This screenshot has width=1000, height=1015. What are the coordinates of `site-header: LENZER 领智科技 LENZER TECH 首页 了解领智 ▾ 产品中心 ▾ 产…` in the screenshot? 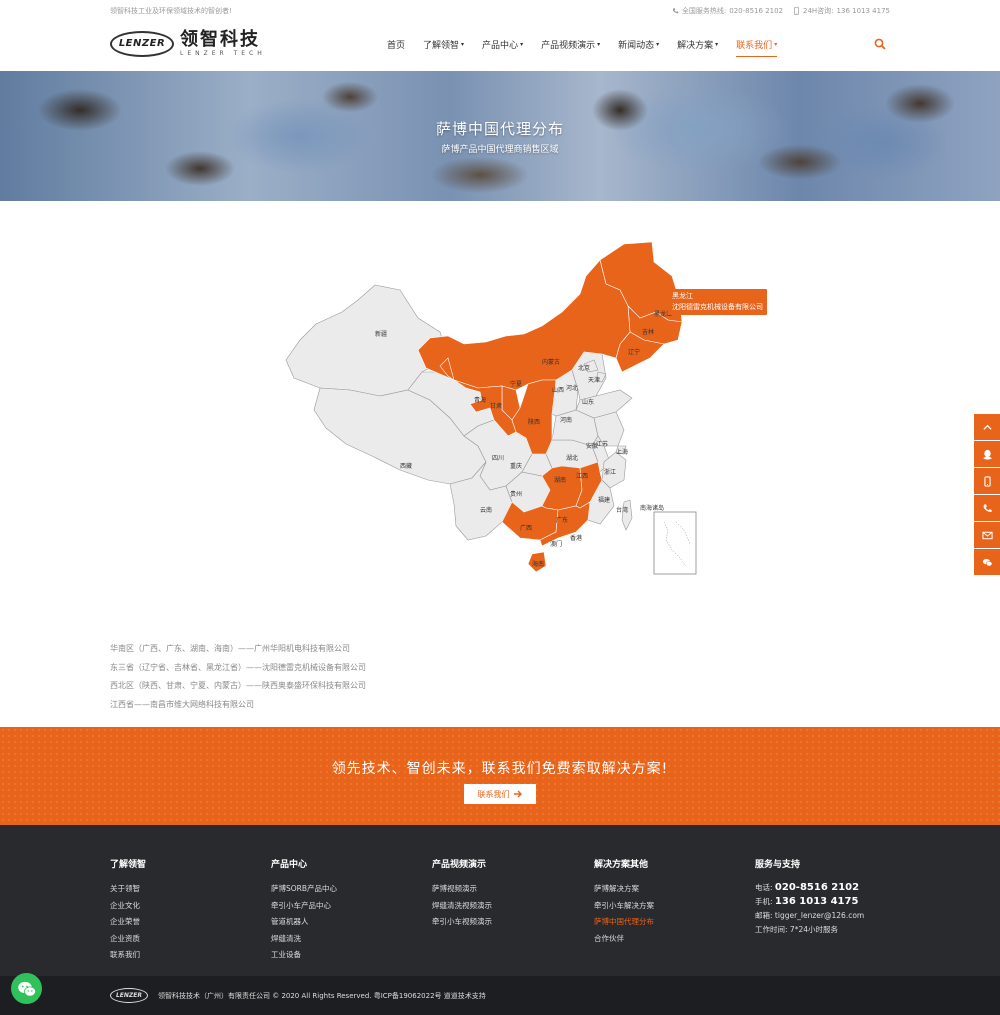 It's located at (500, 46).